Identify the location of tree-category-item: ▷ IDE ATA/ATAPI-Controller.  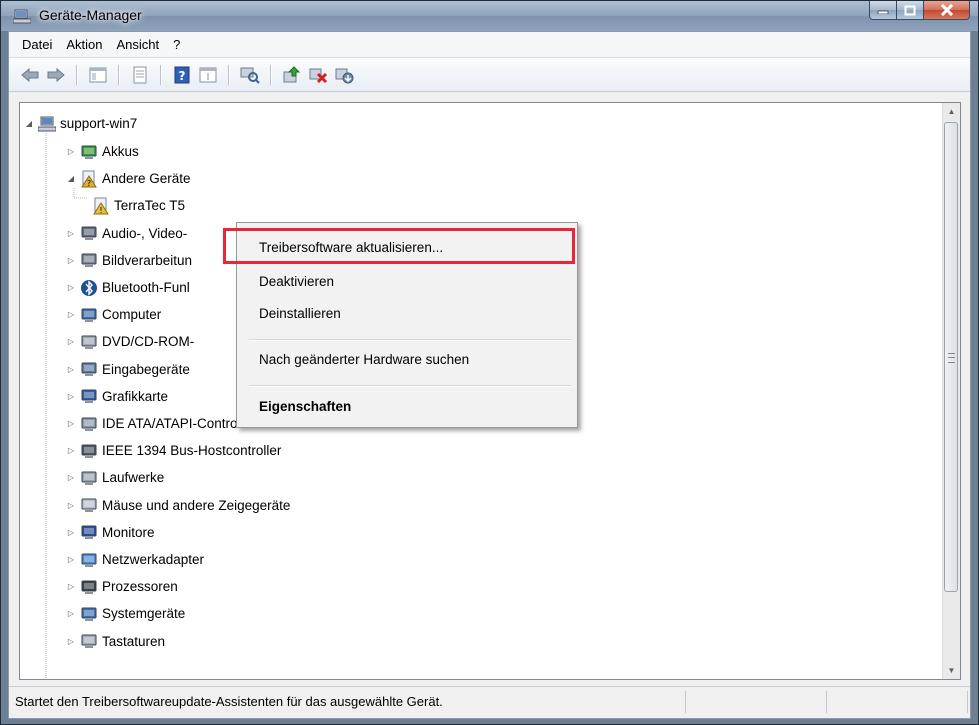
(161, 423).